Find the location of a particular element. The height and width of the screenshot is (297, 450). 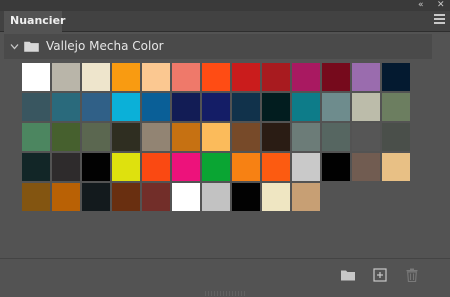

folder-icon is located at coordinates (31, 46).